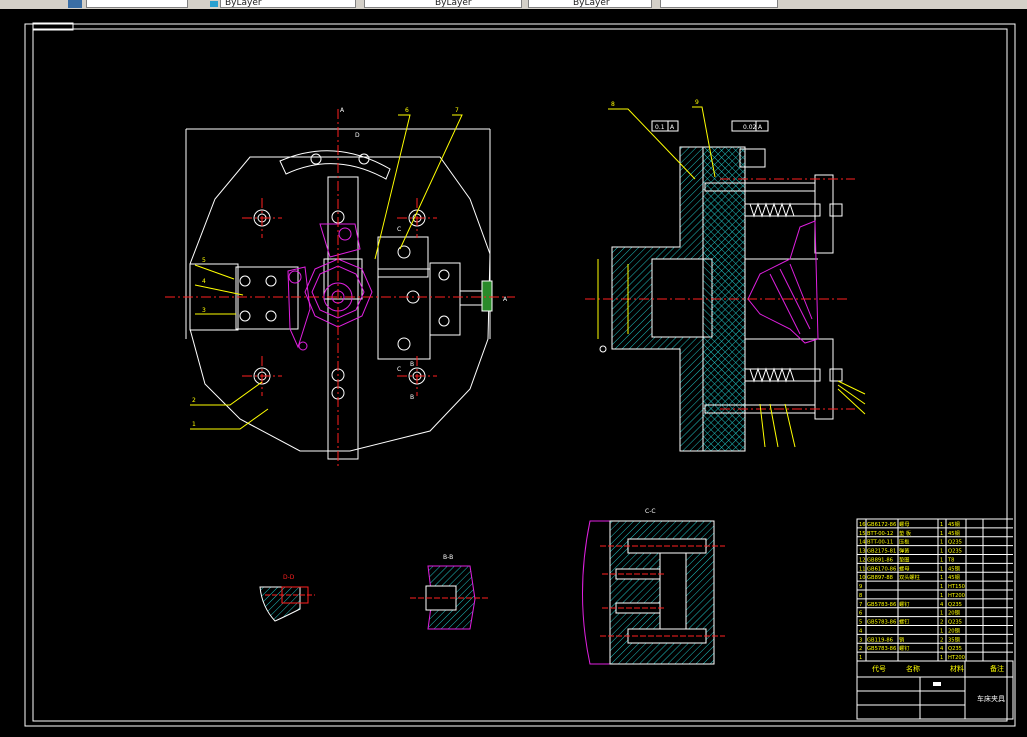  I want to click on section-mark-c-top: C, so click(399, 229).